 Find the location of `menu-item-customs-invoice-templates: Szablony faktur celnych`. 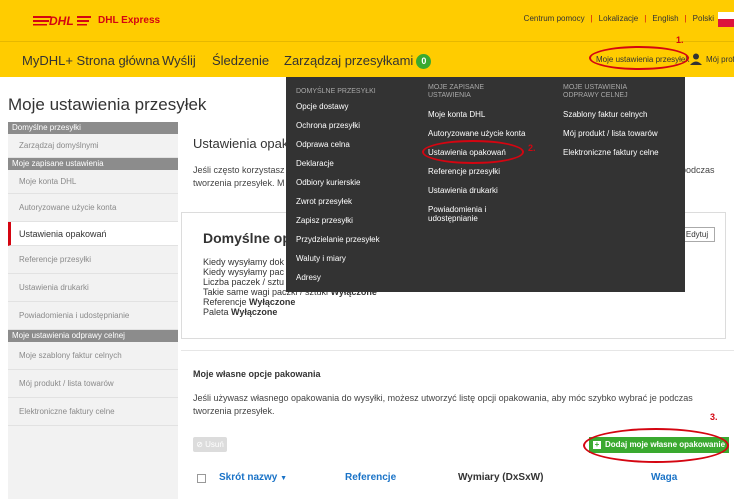

menu-item-customs-invoice-templates: Szablony faktur celnych is located at coordinates (605, 115).